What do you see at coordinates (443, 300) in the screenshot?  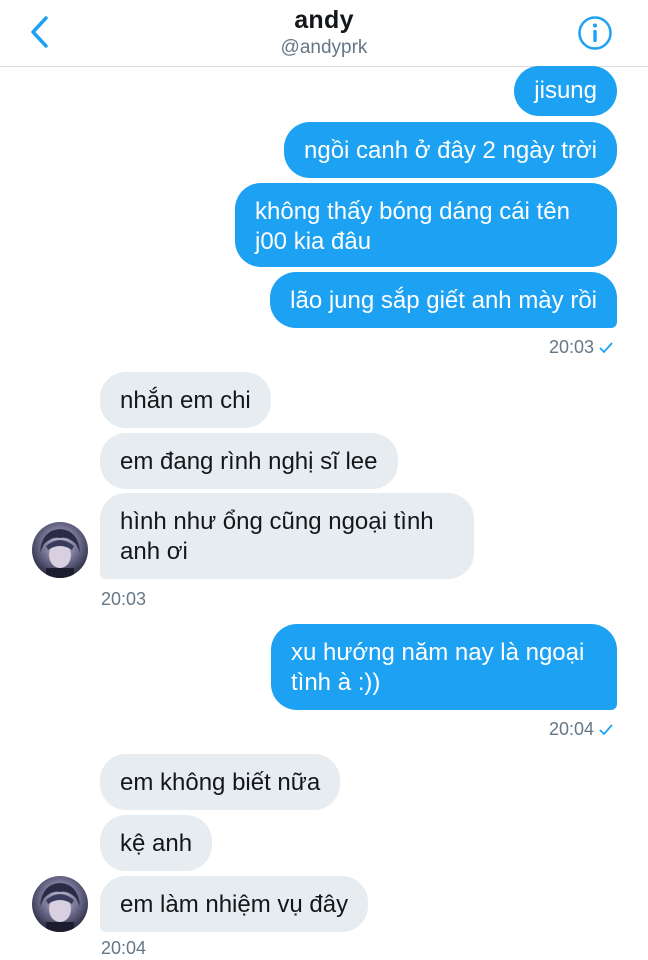 I see `message-bubble-outgoing: lão jung sắp giết anh mày rồi` at bounding box center [443, 300].